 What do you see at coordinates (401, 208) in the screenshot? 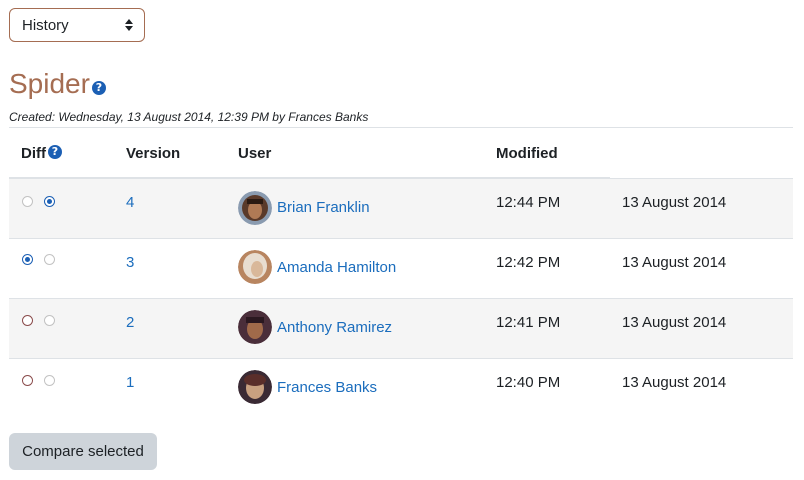
I see `table-row: 4 Brian Franklin 12:44 PM 13 August 2014` at bounding box center [401, 208].